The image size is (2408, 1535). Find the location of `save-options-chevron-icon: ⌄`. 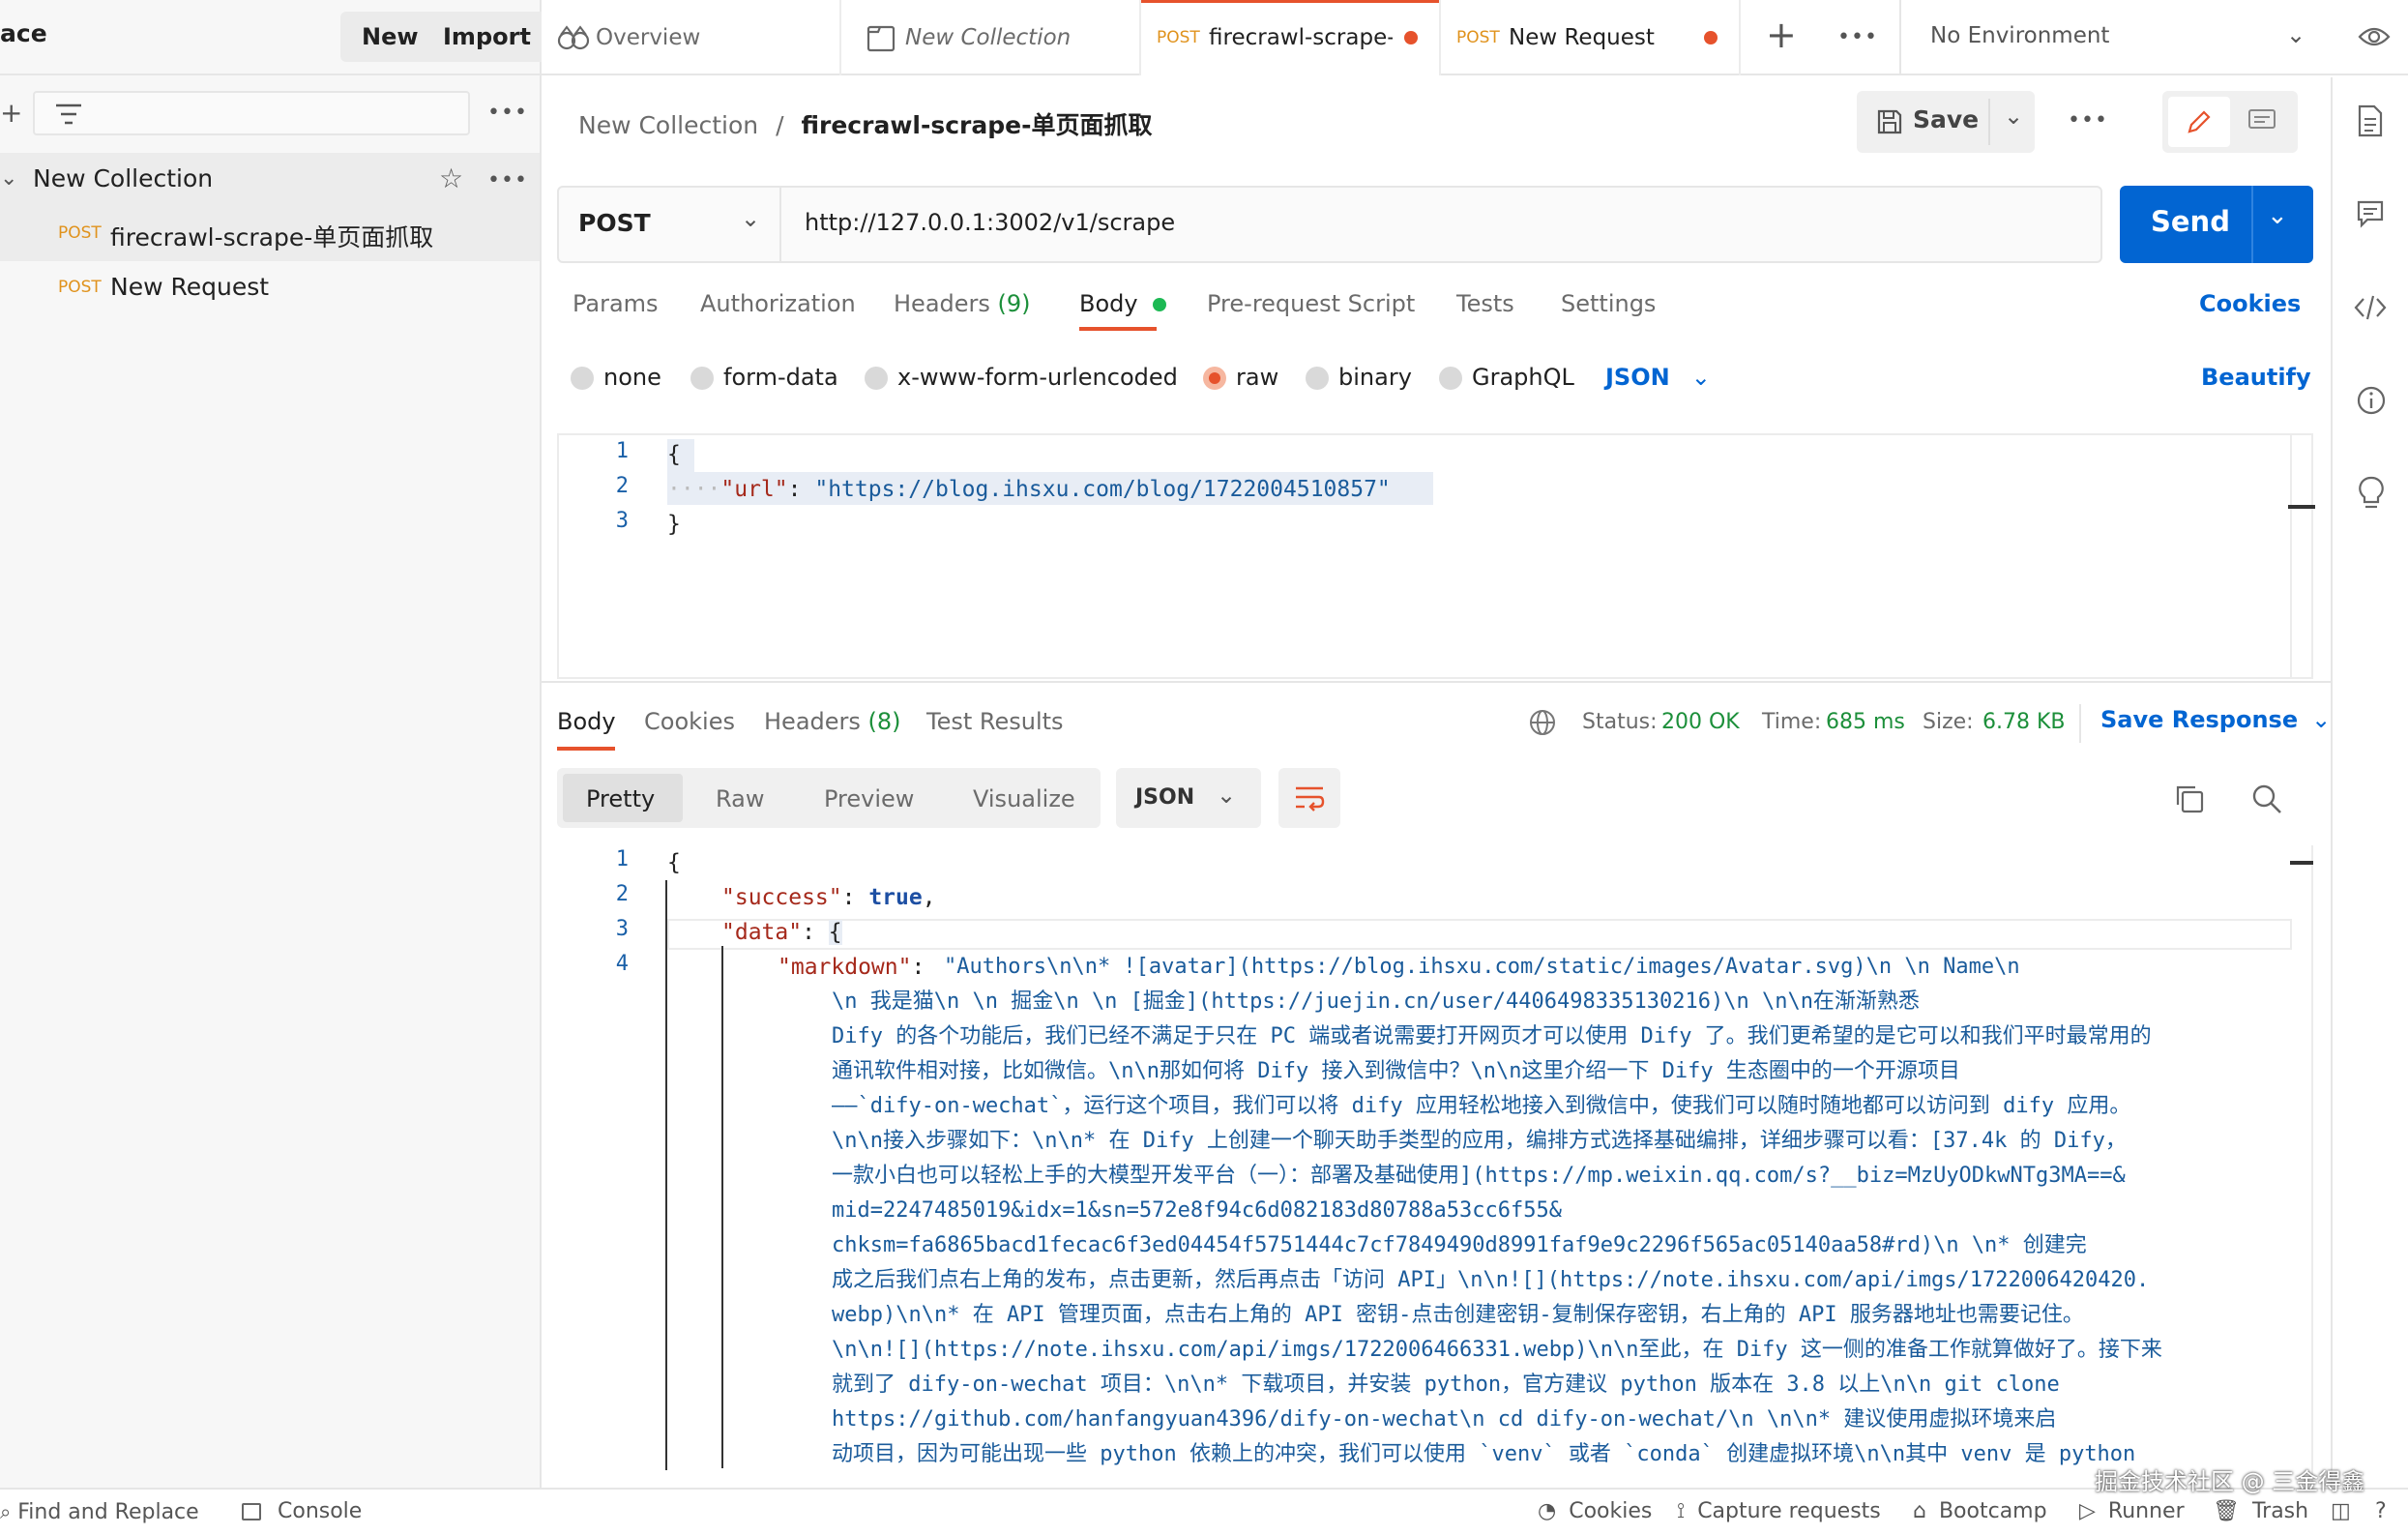

save-options-chevron-icon: ⌄ is located at coordinates (2013, 116).